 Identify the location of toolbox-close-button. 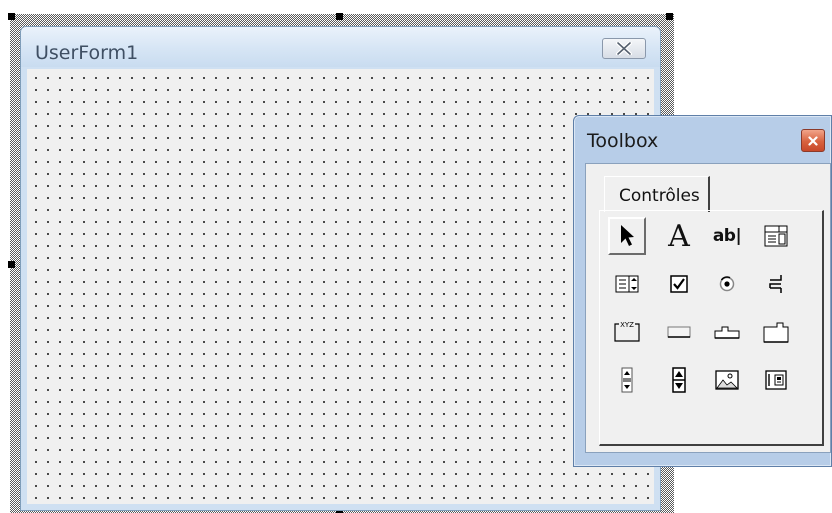
(813, 140).